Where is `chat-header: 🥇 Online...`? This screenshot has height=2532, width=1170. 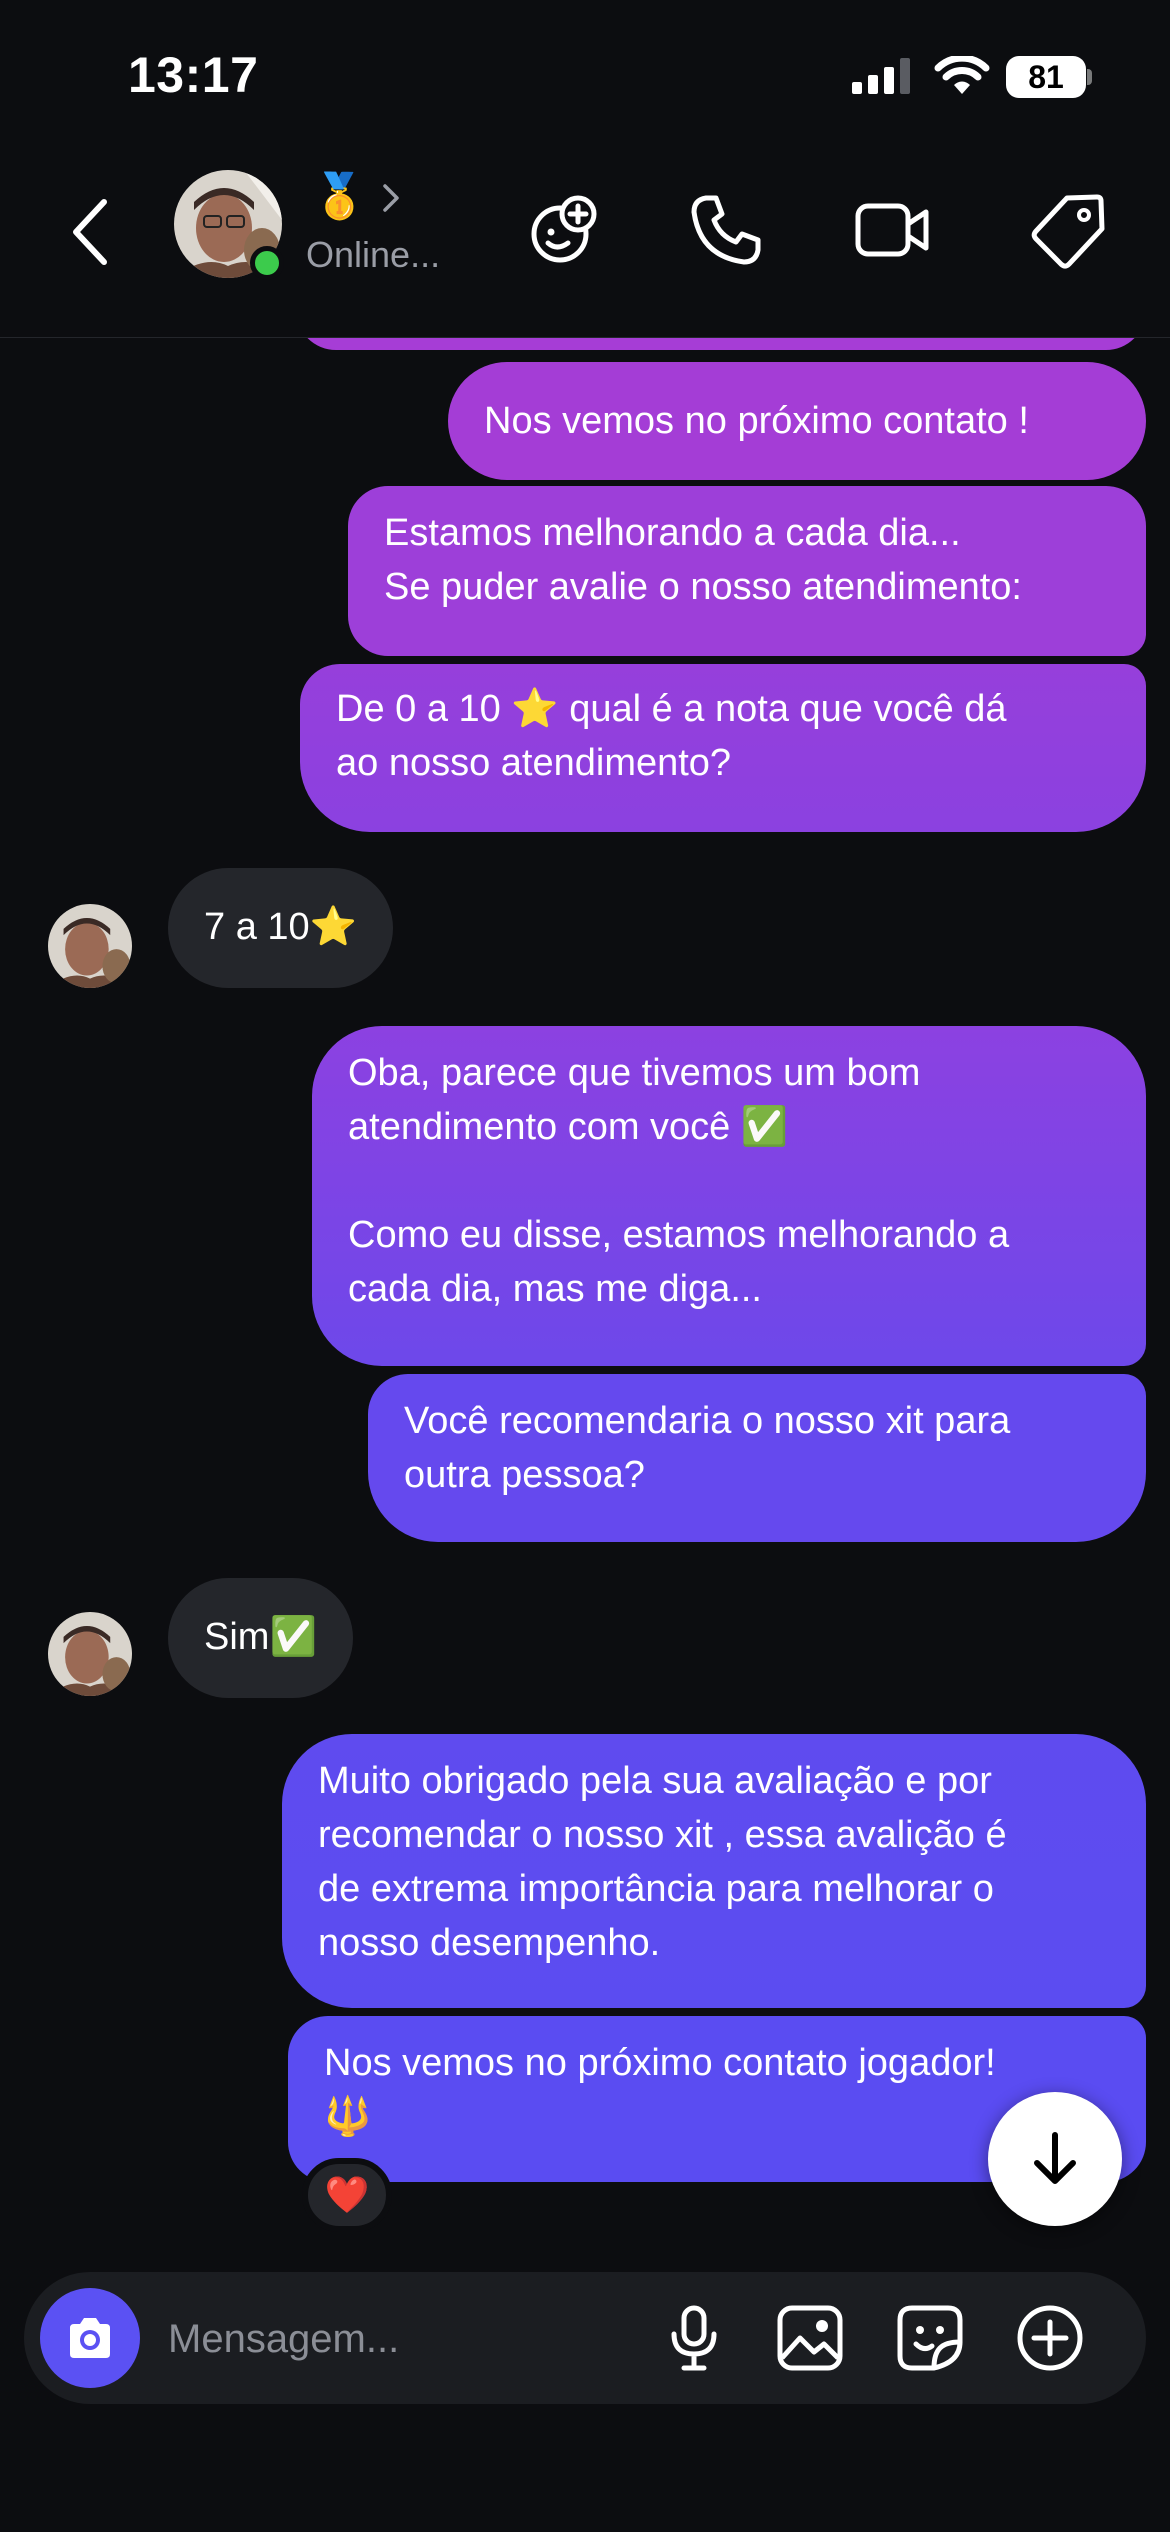
chat-header: 🥇 Online... is located at coordinates (585, 244).